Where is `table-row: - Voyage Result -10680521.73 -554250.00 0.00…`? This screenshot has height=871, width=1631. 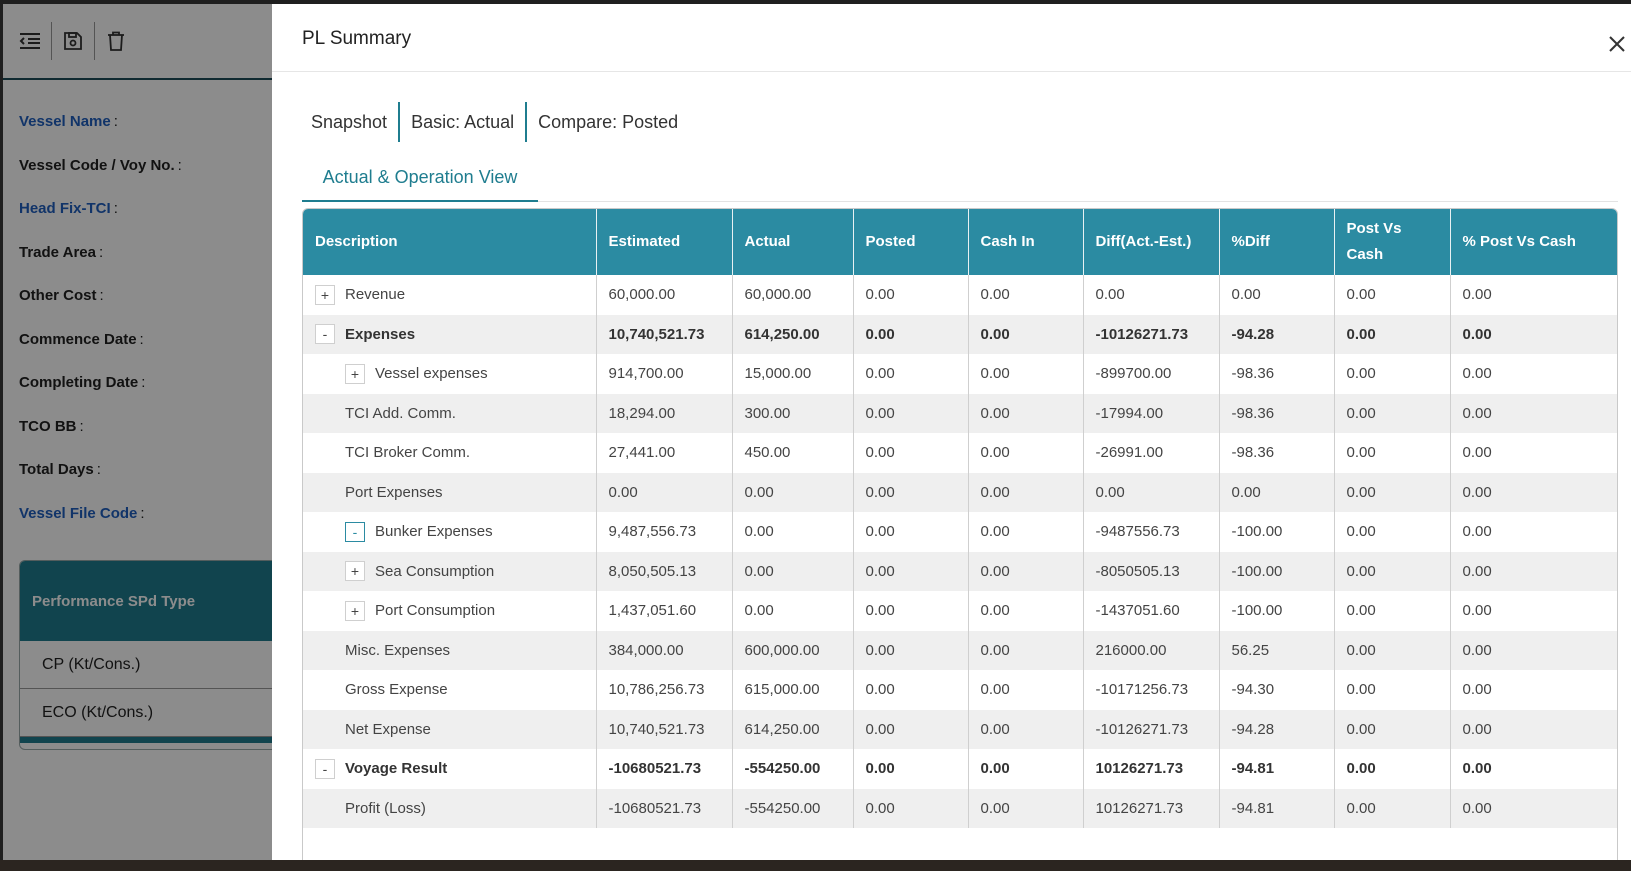
table-row: - Voyage Result -10680521.73 -554250.00 0.00… is located at coordinates (960, 769).